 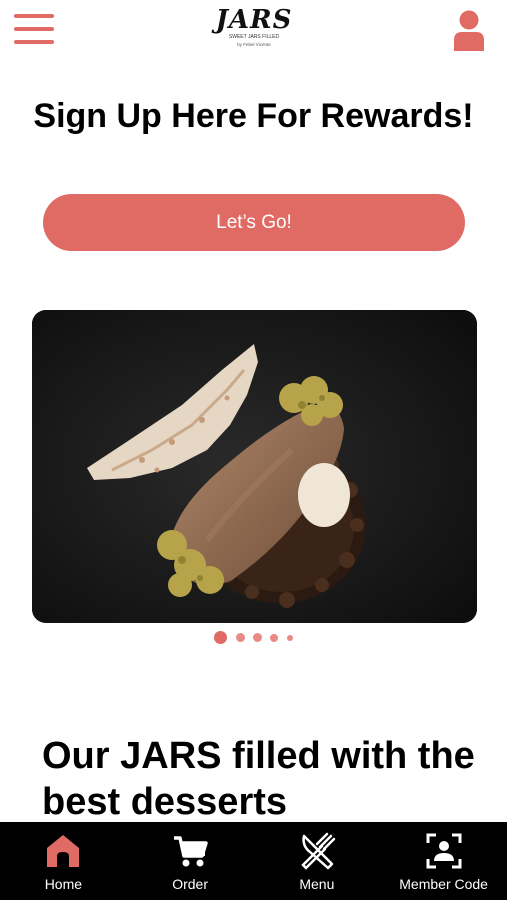 What do you see at coordinates (443, 884) in the screenshot?
I see `tab-label: Member Code` at bounding box center [443, 884].